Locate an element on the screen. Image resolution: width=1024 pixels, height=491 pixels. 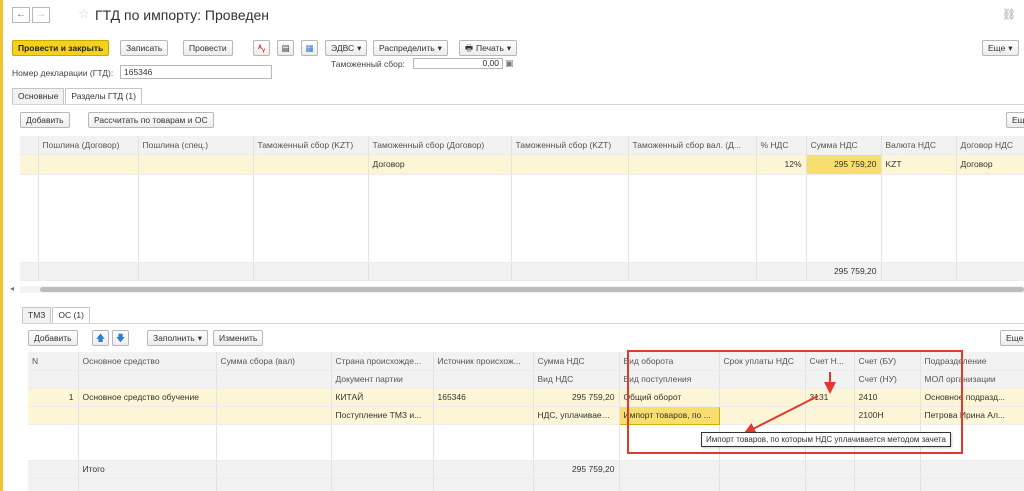
table-footer-row: 295 759,20 is located at coordinates (522, 271).